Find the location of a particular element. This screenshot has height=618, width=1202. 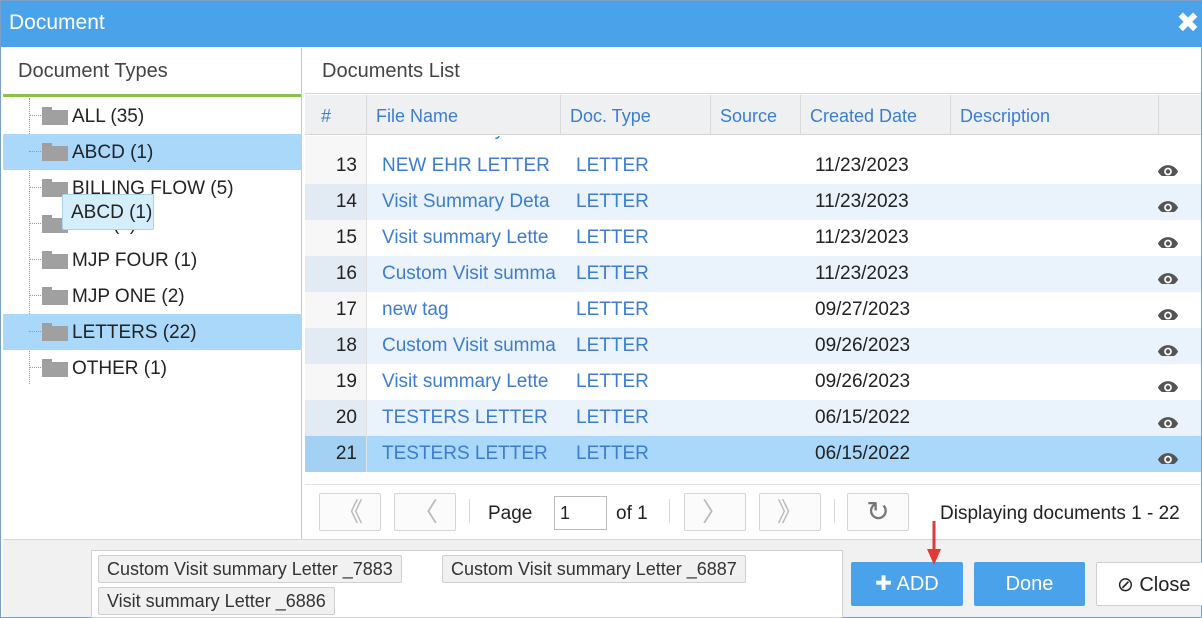

row-number: 12 is located at coordinates (336, 142).